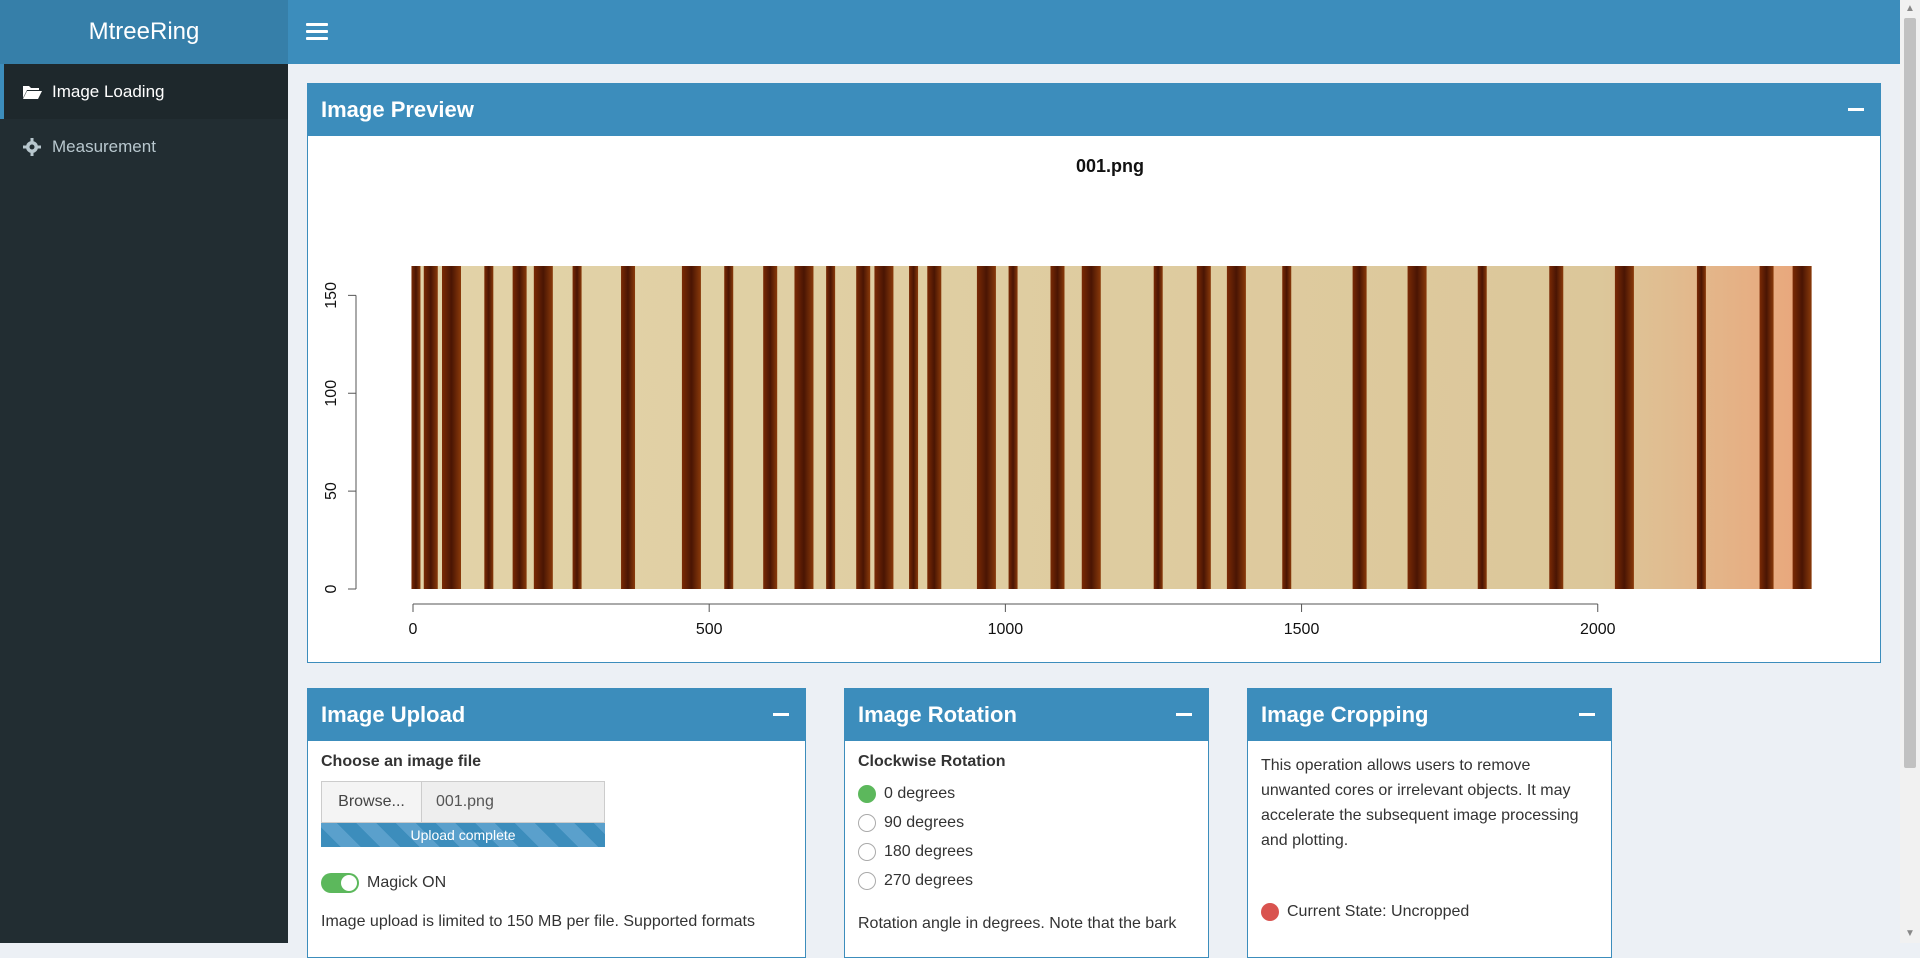  I want to click on page-scrollbar: ▲ ▼, so click(1910, 471).